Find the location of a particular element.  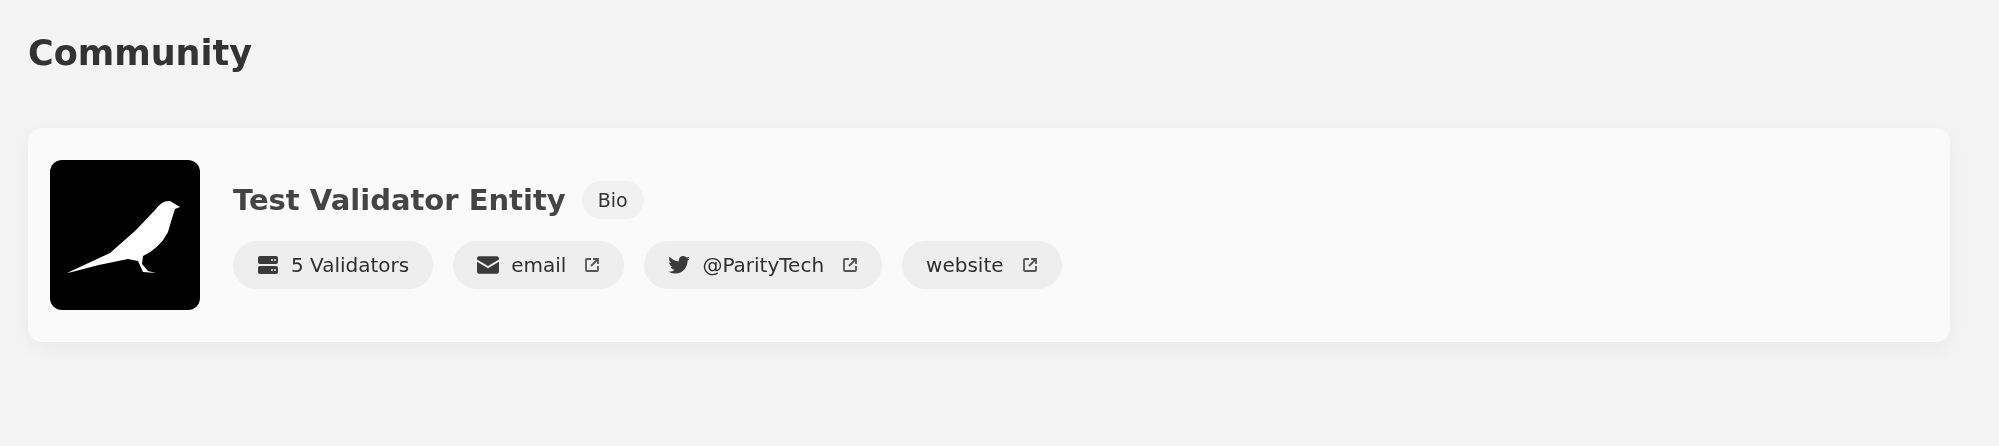

link-chip: @ParityTech is located at coordinates (763, 265).